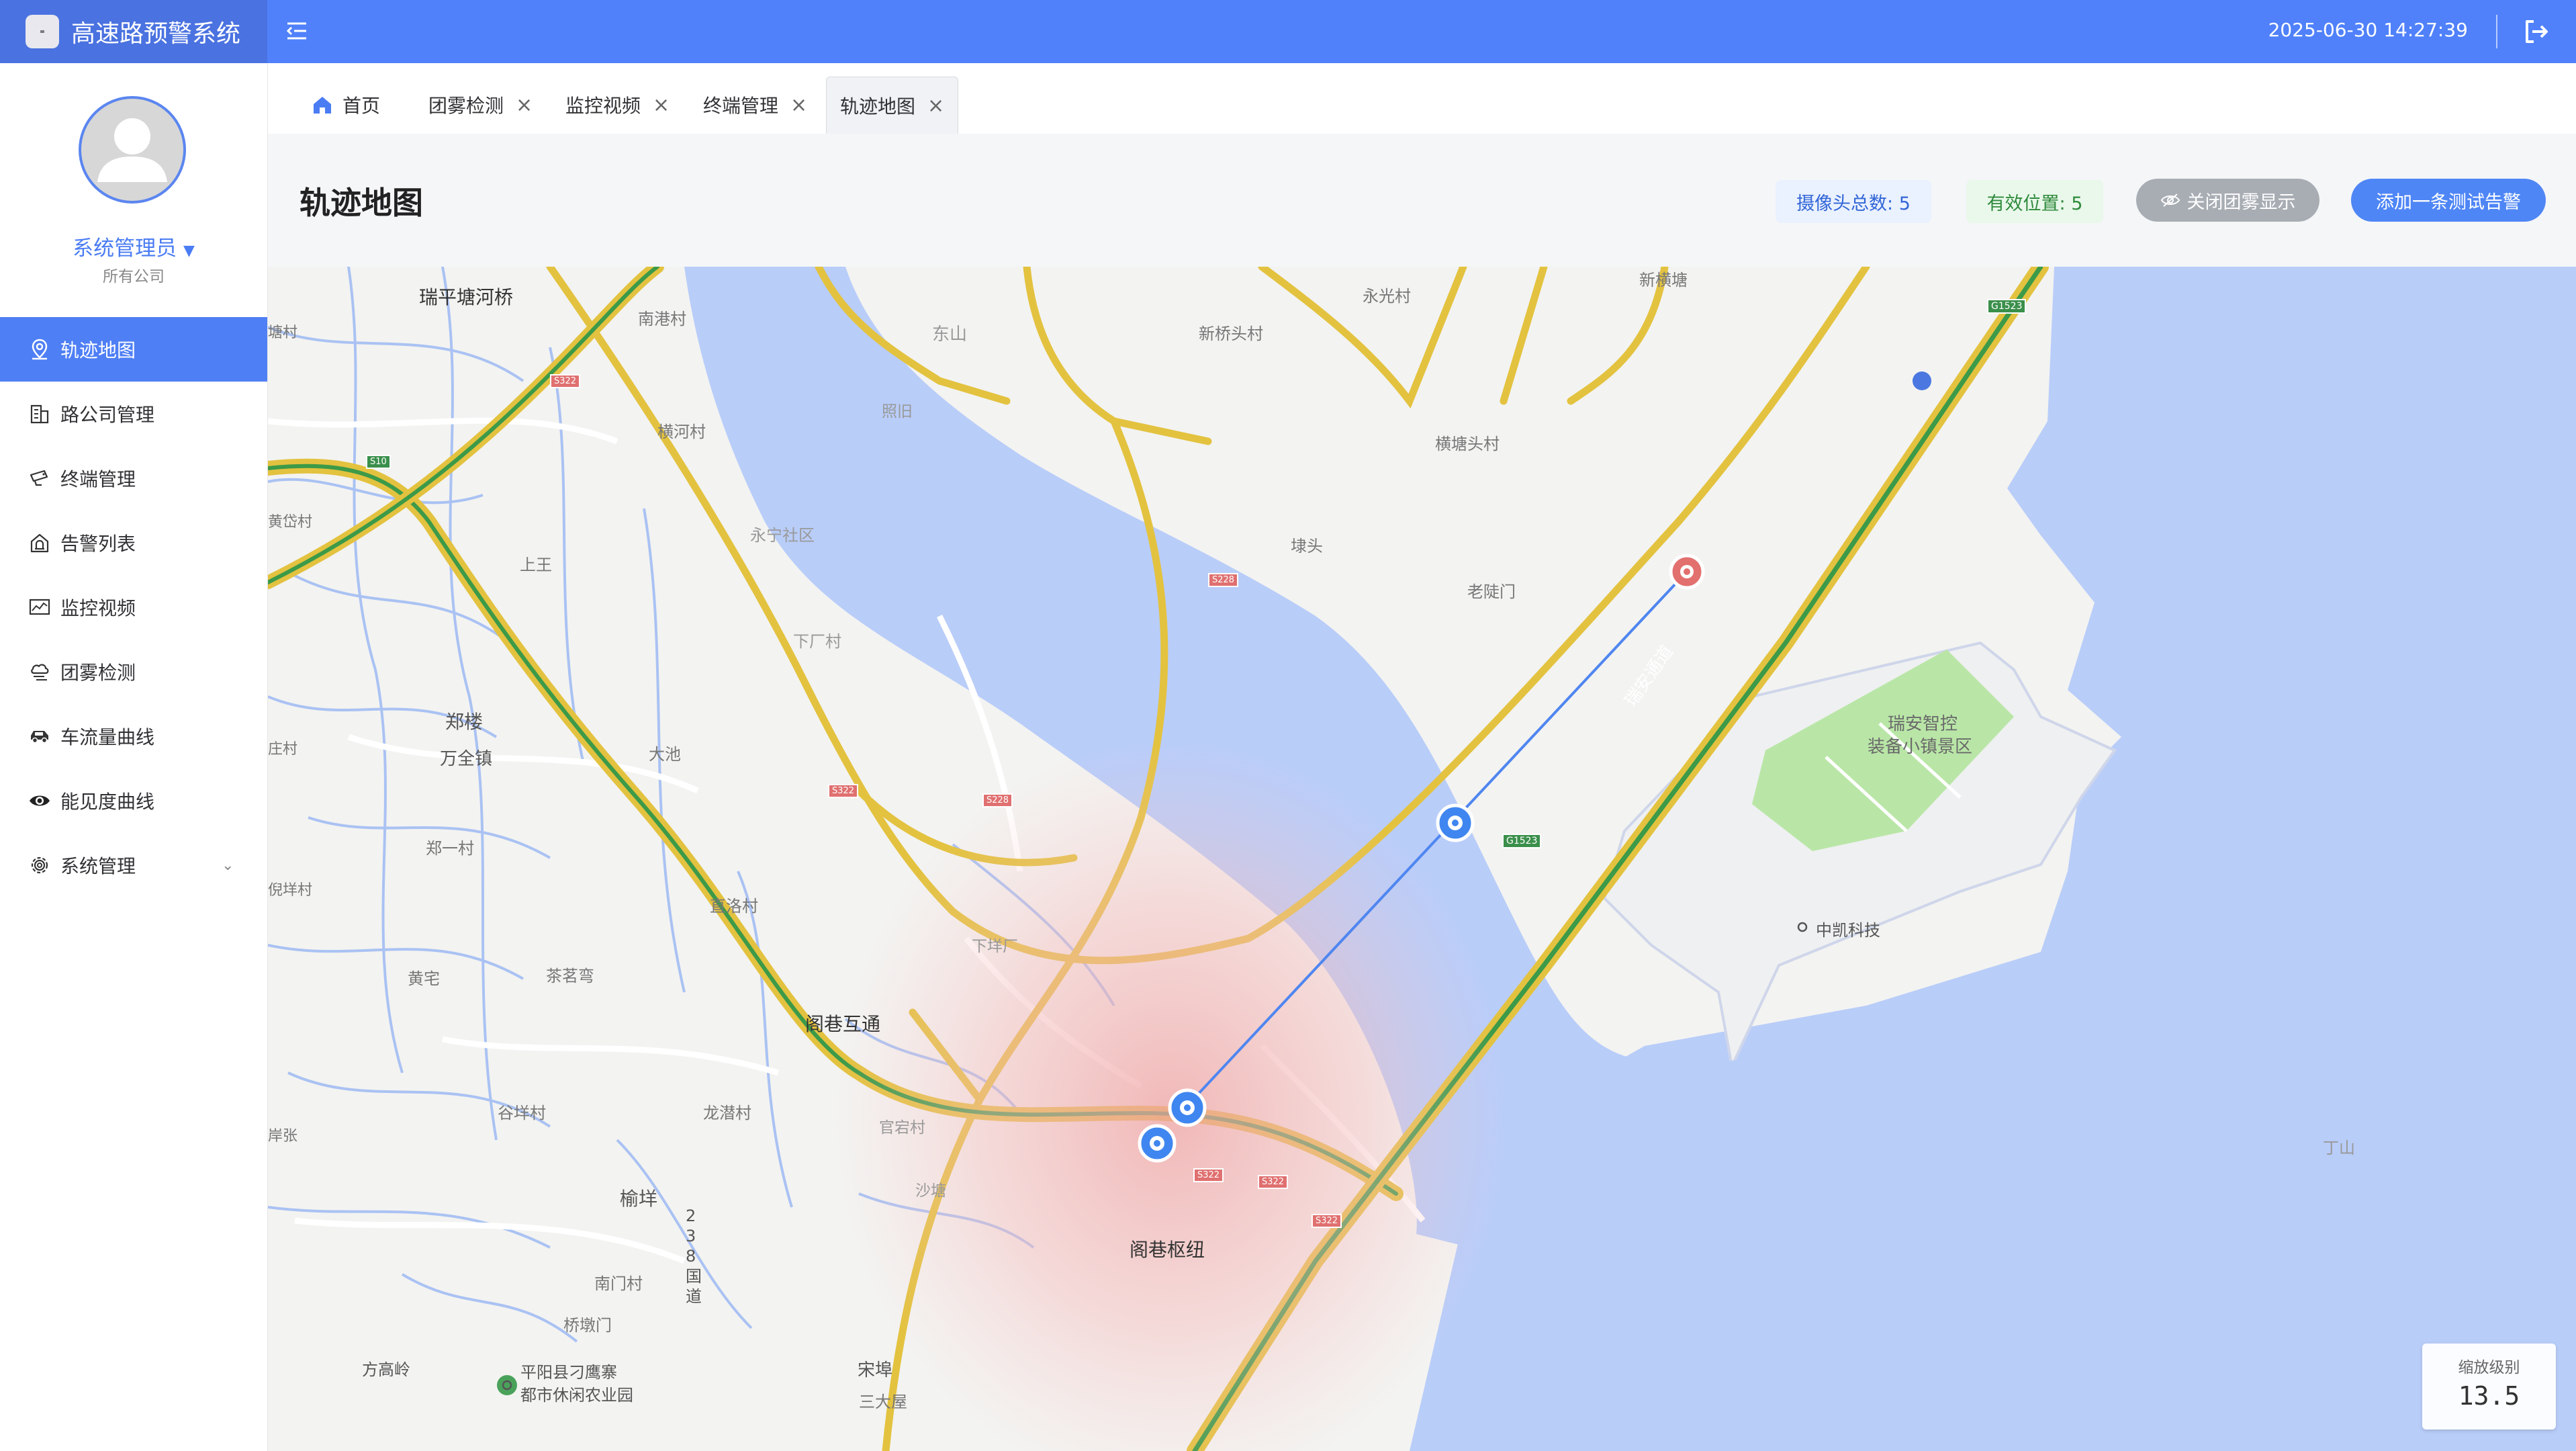 Image resolution: width=2576 pixels, height=1451 pixels. What do you see at coordinates (283, 1136) in the screenshot?
I see `place-label: 岸张` at bounding box center [283, 1136].